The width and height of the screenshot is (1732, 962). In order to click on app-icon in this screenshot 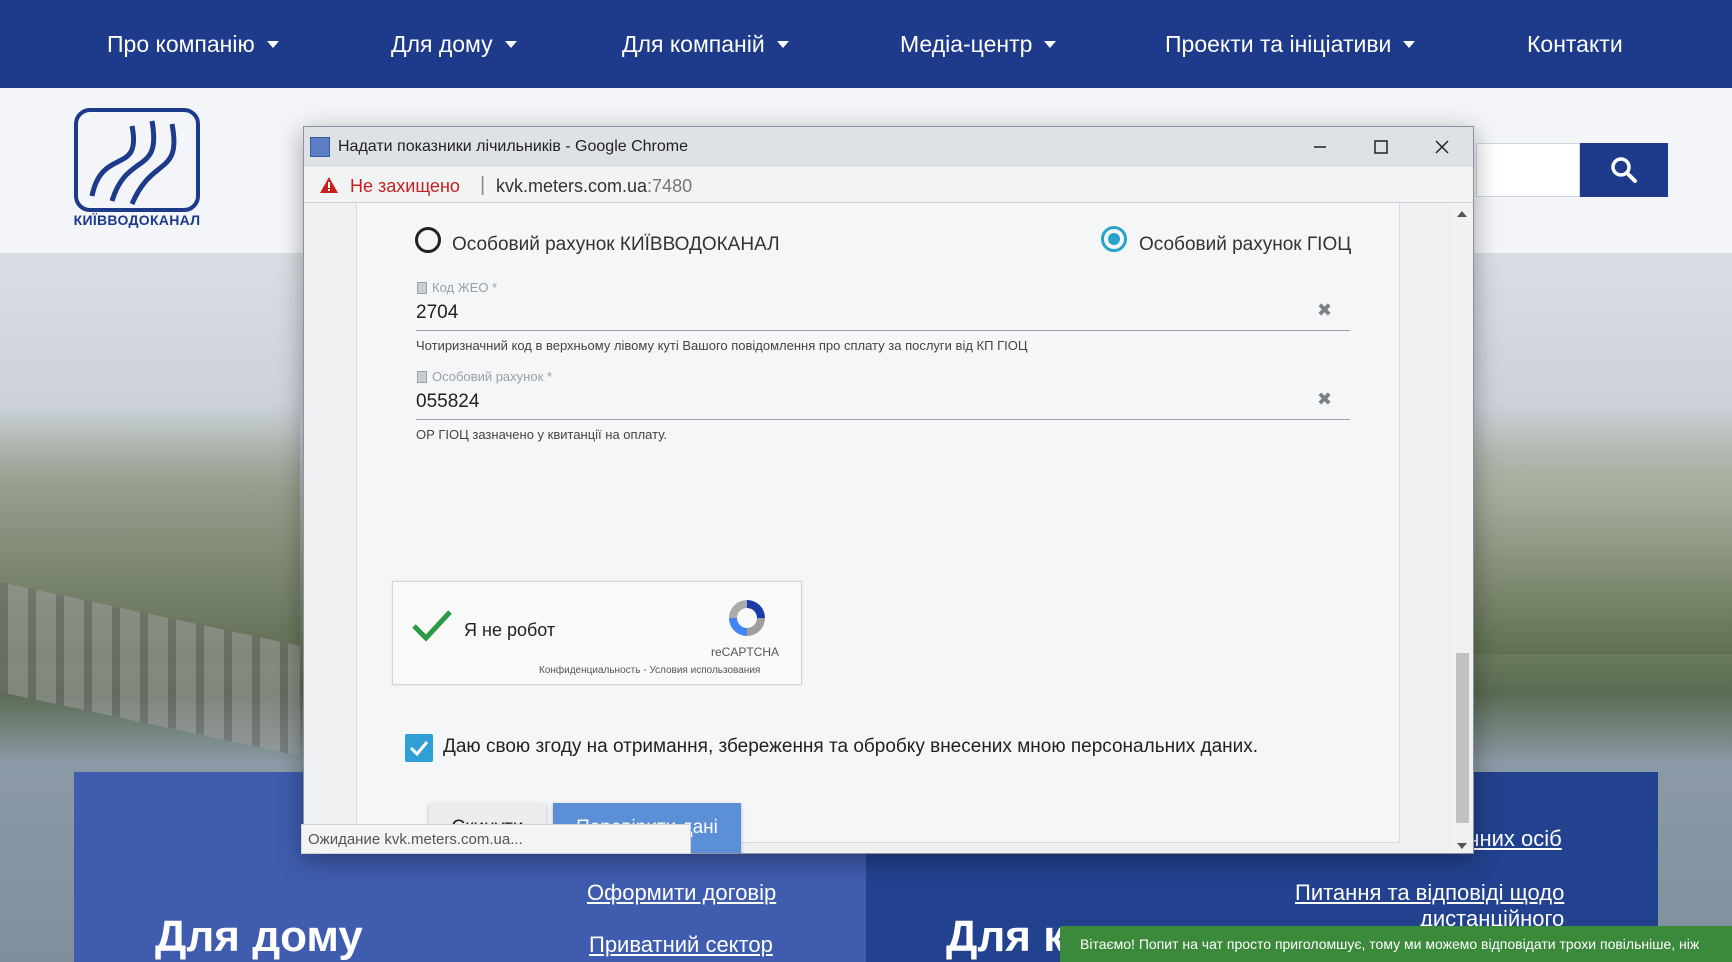, I will do `click(320, 147)`.